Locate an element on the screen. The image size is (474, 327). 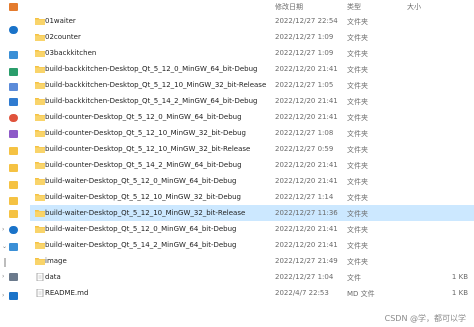
markdown-file-icon is located at coordinates (40, 293).